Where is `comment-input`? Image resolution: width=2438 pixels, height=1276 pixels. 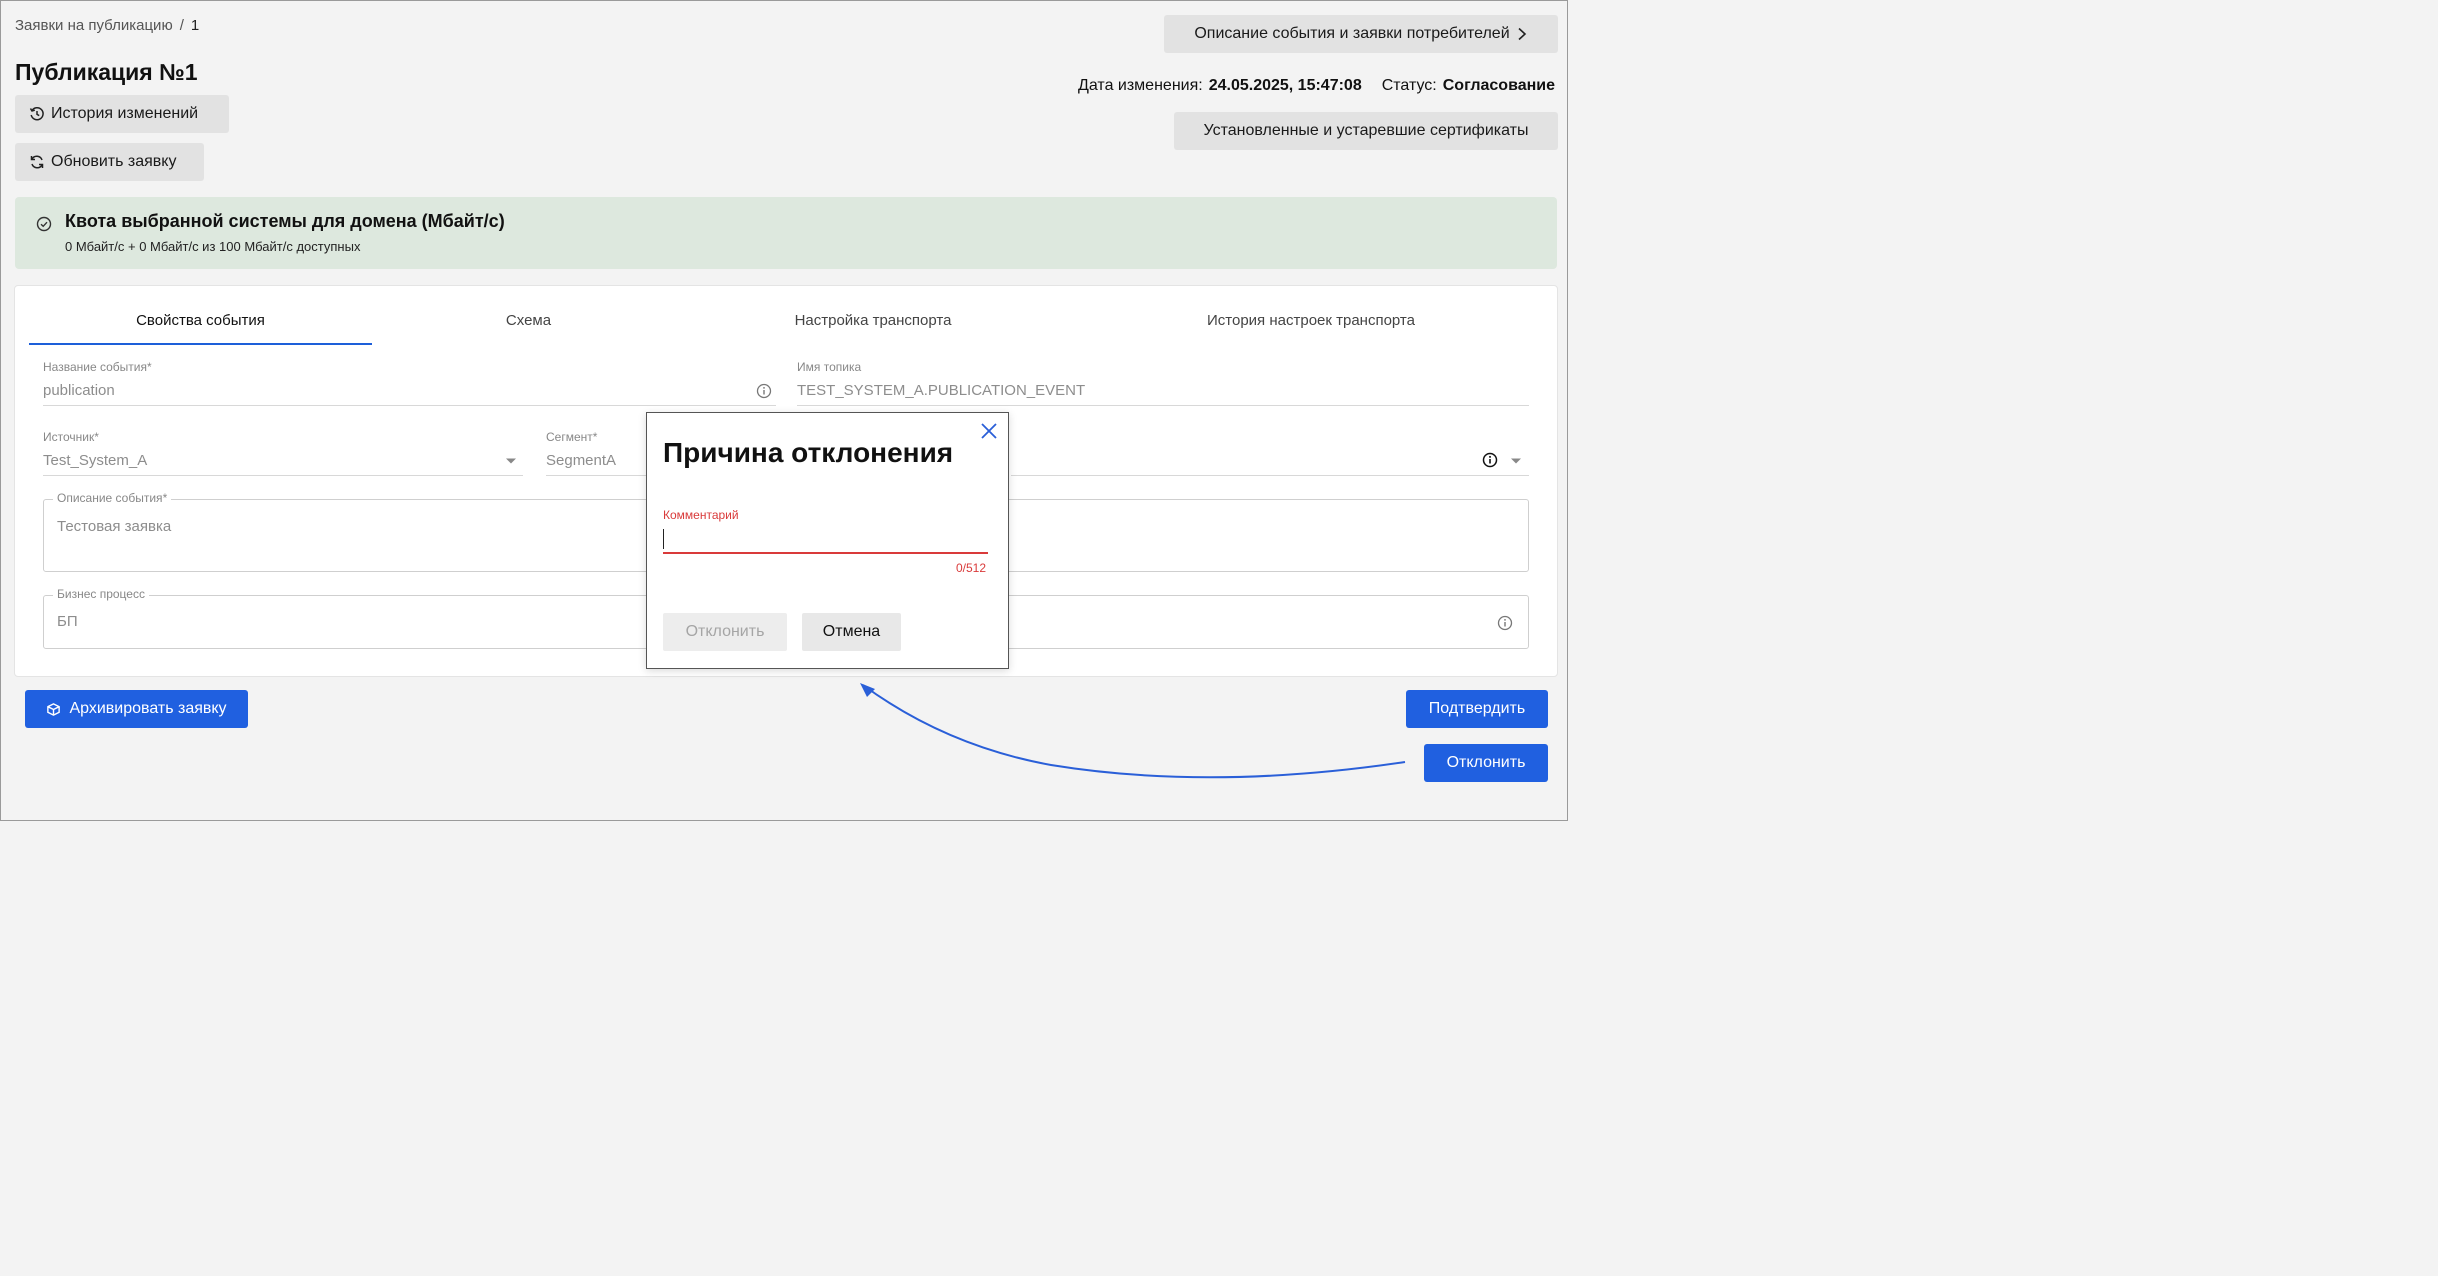
comment-input is located at coordinates (825, 539).